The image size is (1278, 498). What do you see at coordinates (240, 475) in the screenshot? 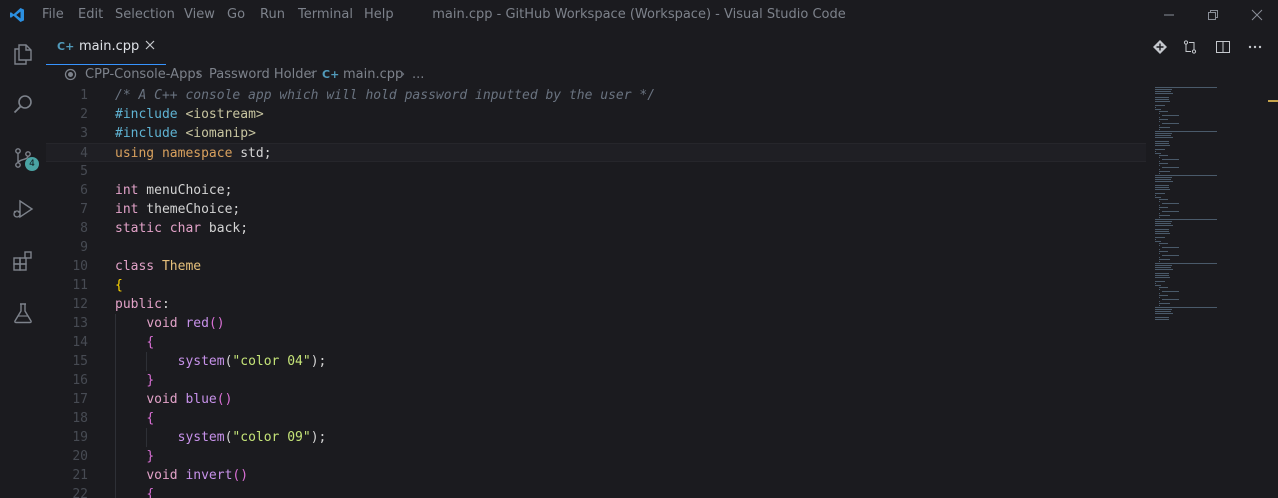
I see `code-token: ()` at bounding box center [240, 475].